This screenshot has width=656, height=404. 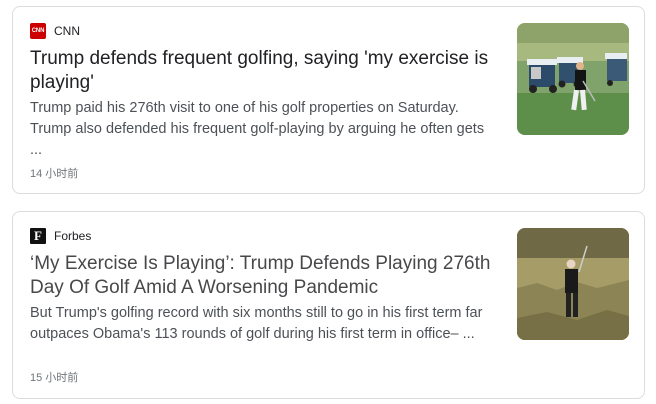 I want to click on source-row: F Forbes, so click(x=60, y=236).